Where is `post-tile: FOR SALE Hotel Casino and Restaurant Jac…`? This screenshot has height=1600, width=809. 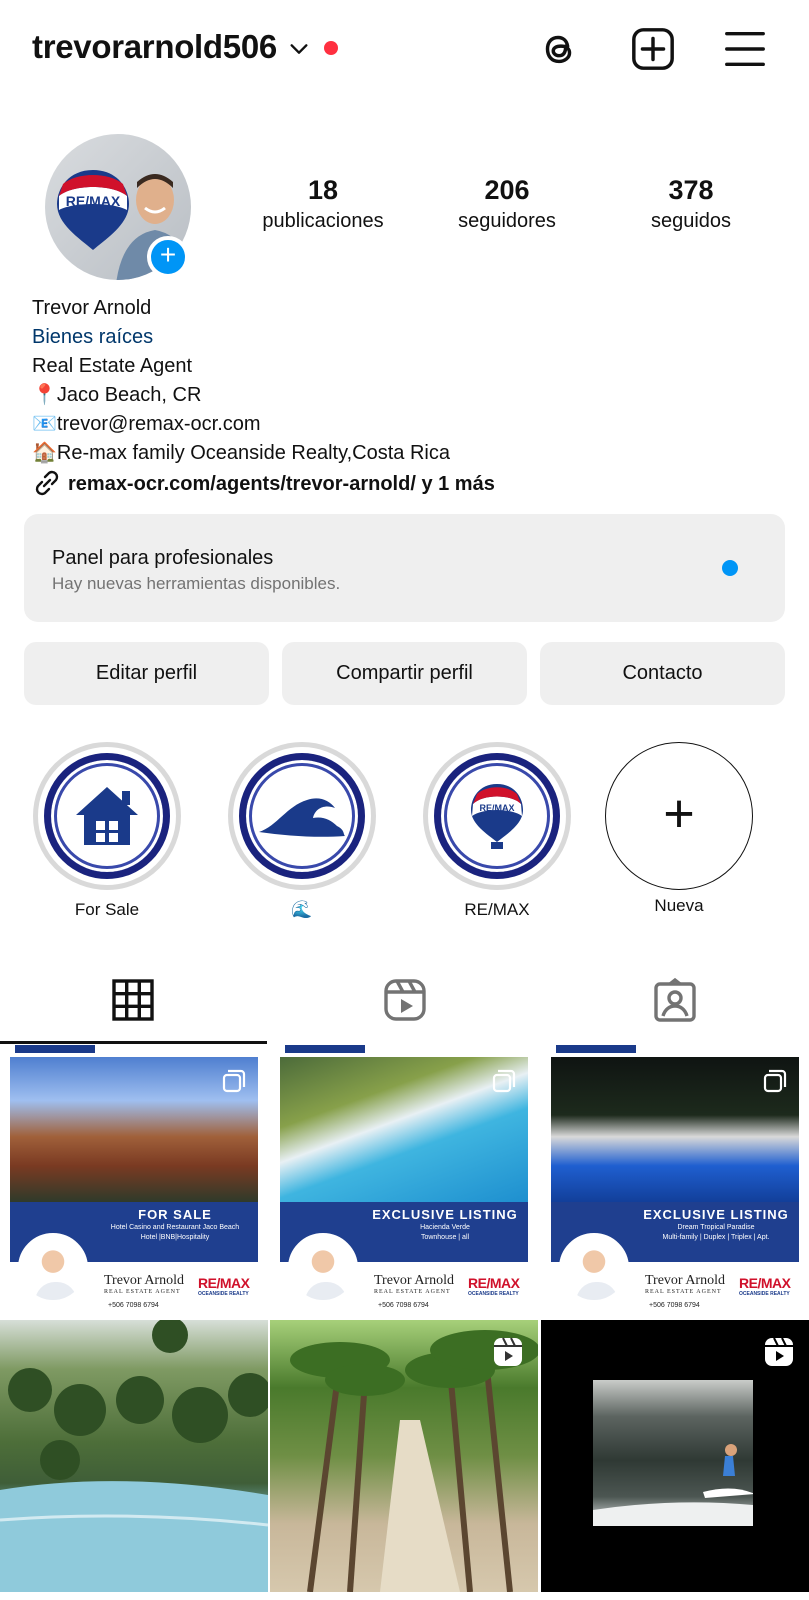 post-tile: FOR SALE Hotel Casino and Restaurant Jac… is located at coordinates (134, 1181).